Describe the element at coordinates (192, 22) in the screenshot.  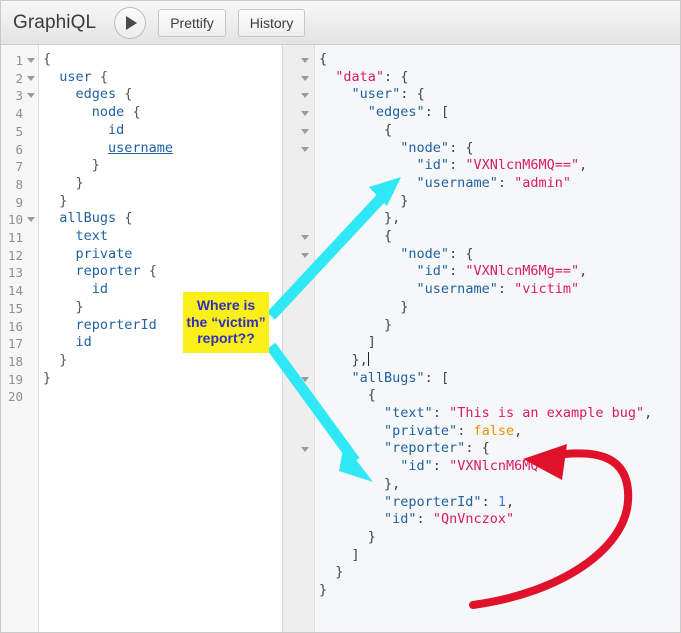
I see `prettify-button: Prettify` at that location.